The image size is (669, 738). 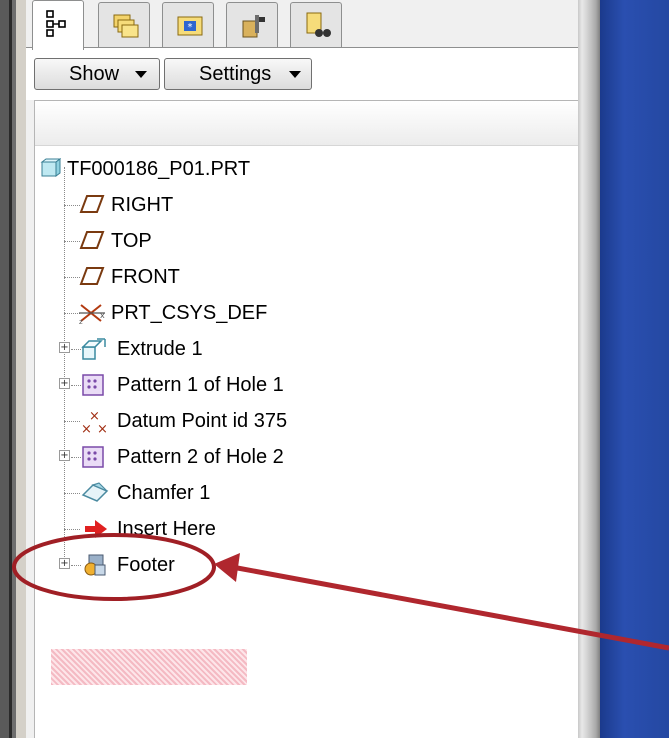 What do you see at coordinates (96, 529) in the screenshot?
I see `insert-arrow-icon` at bounding box center [96, 529].